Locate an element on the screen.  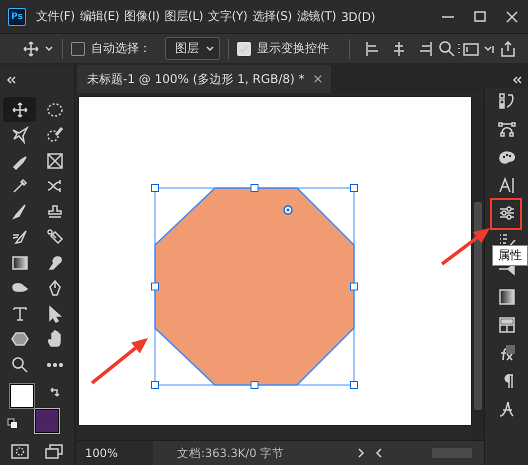
reference-point-icon is located at coordinates (288, 210).